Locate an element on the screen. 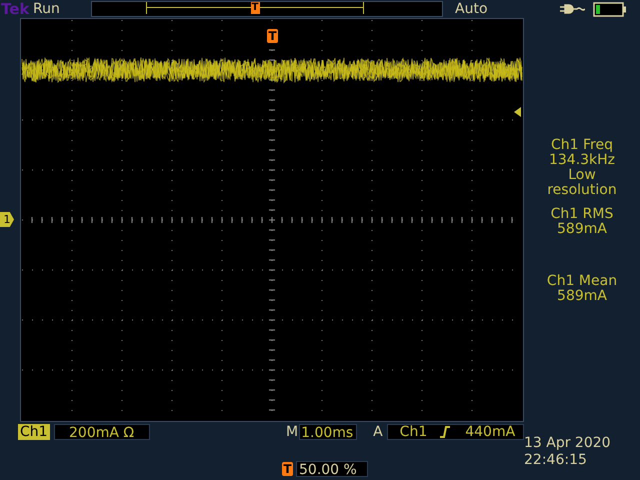 The image size is (640, 480). trigger-position-marker: T is located at coordinates (272, 36).